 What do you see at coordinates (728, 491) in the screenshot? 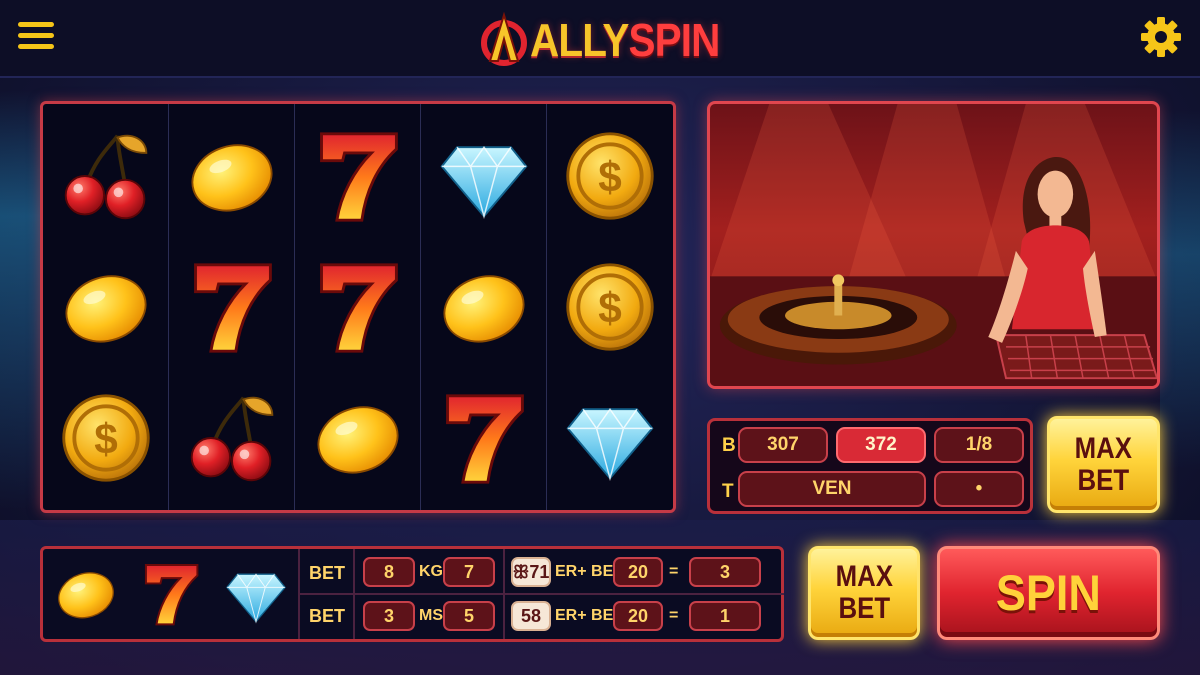
I see `row2-label: T` at bounding box center [728, 491].